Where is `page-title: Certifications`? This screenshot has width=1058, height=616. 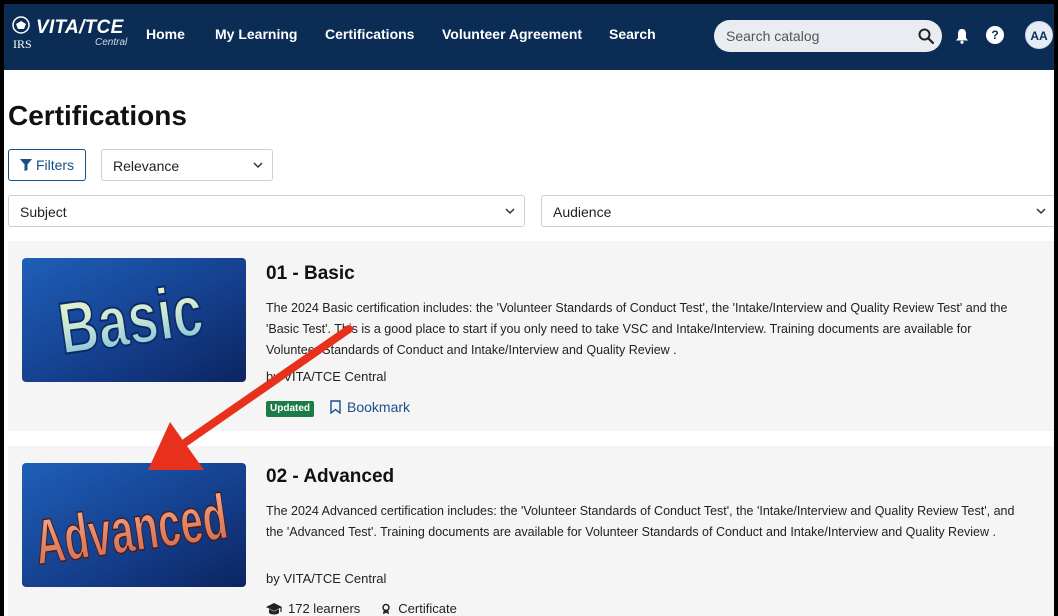
page-title: Certifications is located at coordinates (97, 115).